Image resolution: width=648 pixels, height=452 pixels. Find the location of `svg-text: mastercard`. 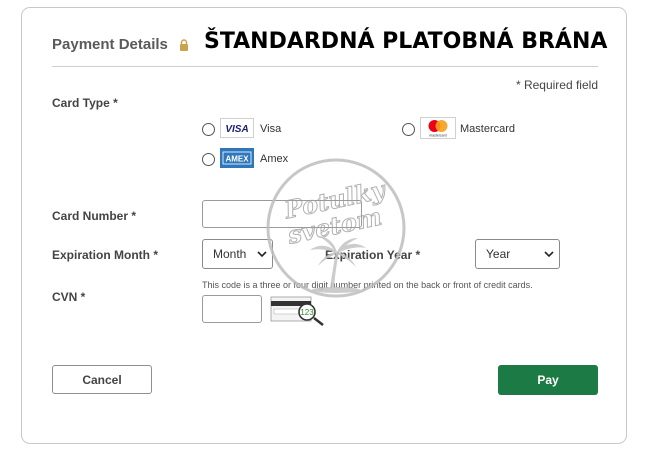

svg-text: mastercard is located at coordinates (438, 136).